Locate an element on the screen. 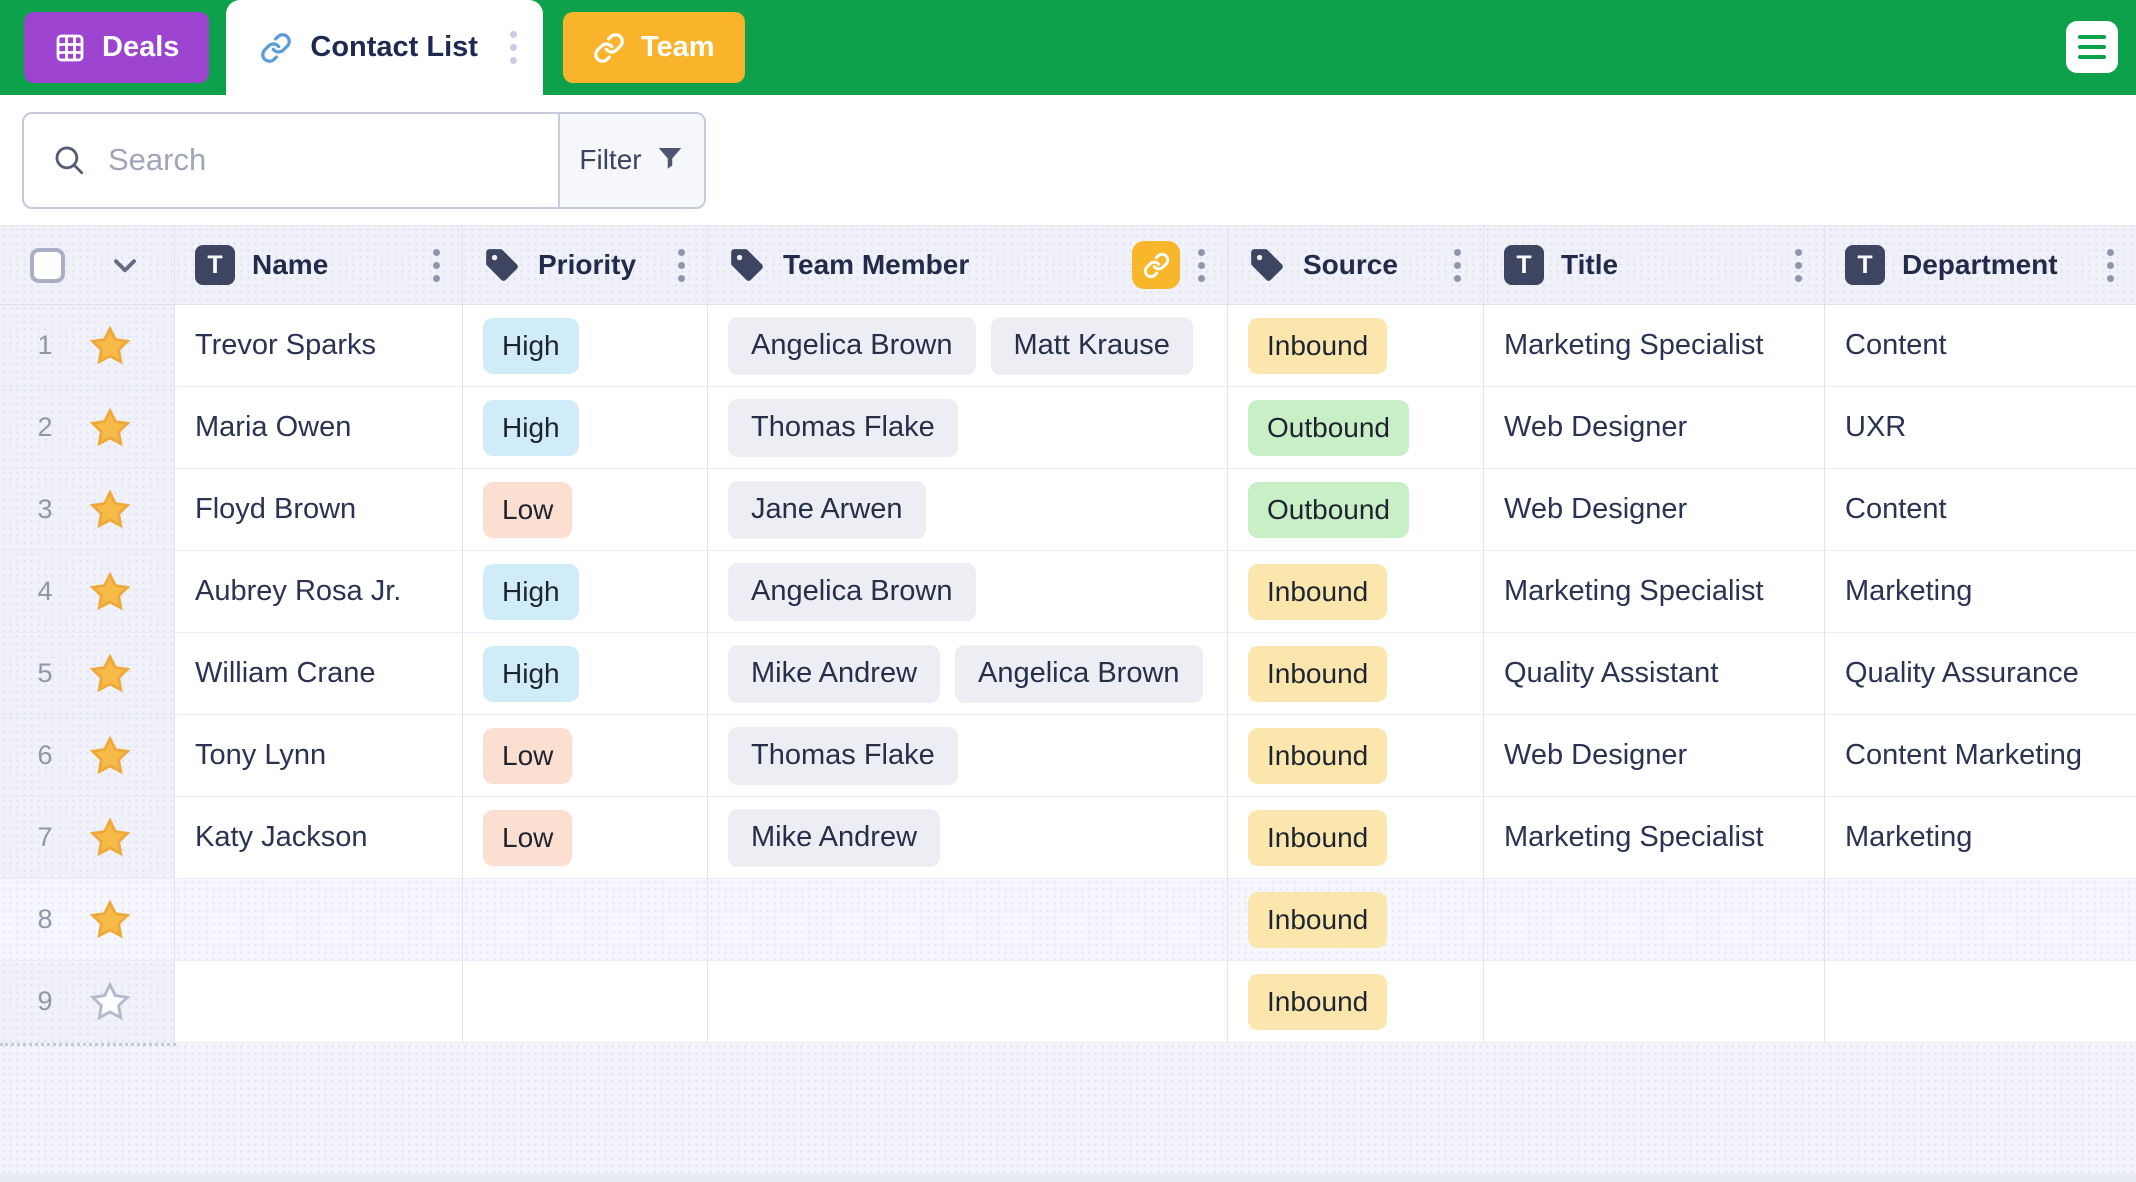  column-header-title: T Title is located at coordinates (1654, 265).